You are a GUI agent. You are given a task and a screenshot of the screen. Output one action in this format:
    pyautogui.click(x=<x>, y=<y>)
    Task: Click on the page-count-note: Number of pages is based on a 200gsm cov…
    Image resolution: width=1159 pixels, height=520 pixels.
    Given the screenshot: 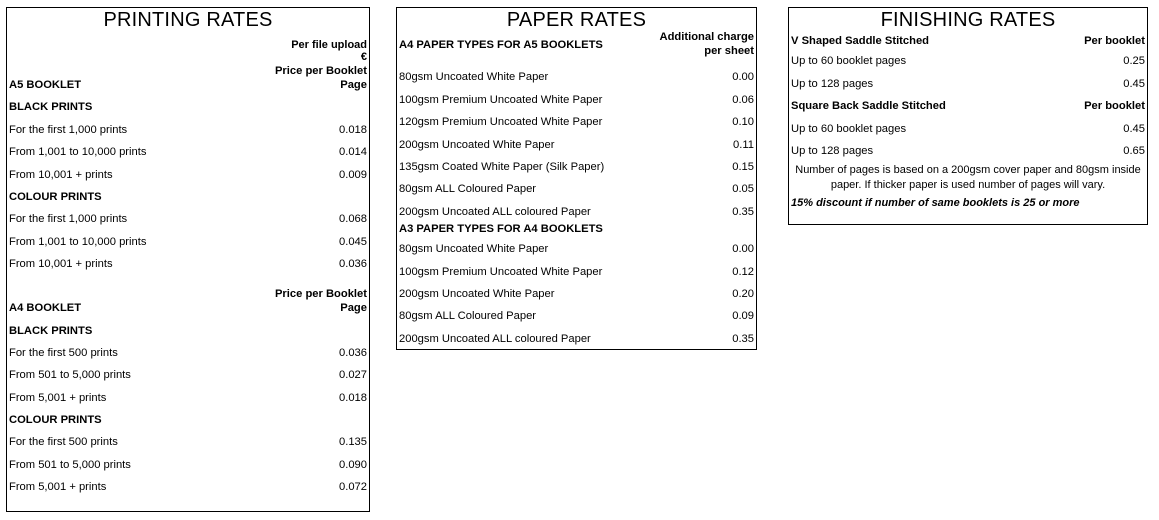 What is the action you would take?
    pyautogui.click(x=968, y=177)
    